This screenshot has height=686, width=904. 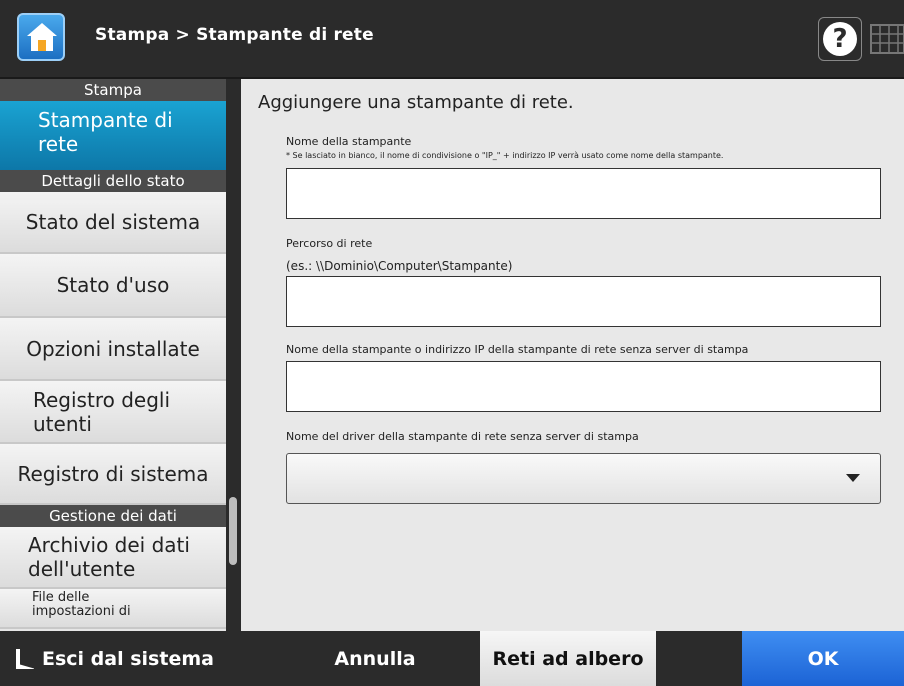 I want to click on logout-button: Esci dal sistema, so click(x=120, y=658).